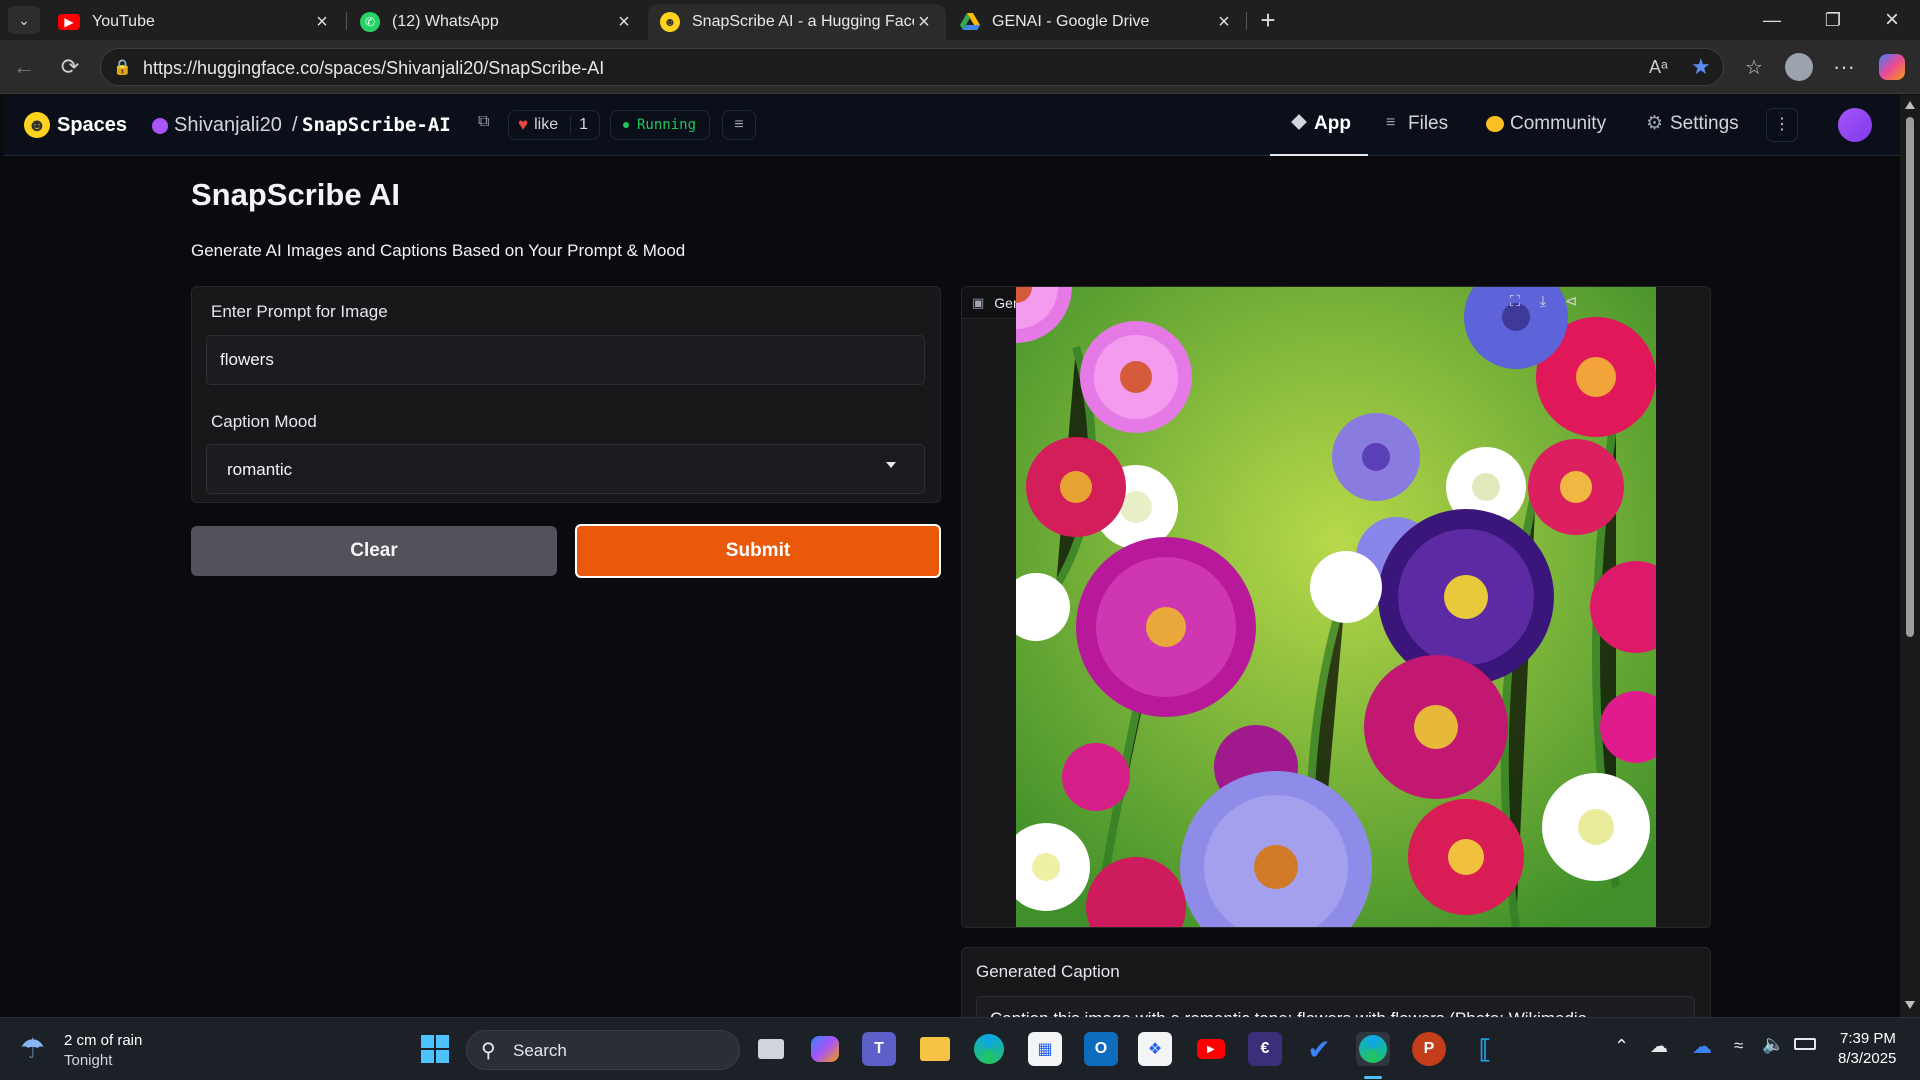 The image size is (1920, 1080). I want to click on tab-title: YouTube, so click(123, 21).